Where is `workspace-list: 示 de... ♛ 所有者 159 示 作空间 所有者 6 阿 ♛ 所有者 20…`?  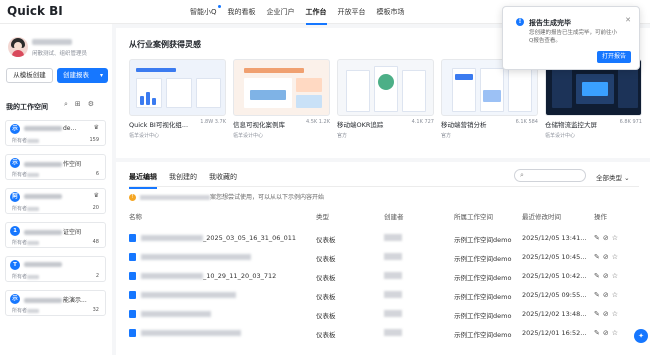
workspace-list: 示 de... ♛ 所有者 159 示 作空间 所有者 6 阿 ♛ 所有者 20… is located at coordinates (55, 222).